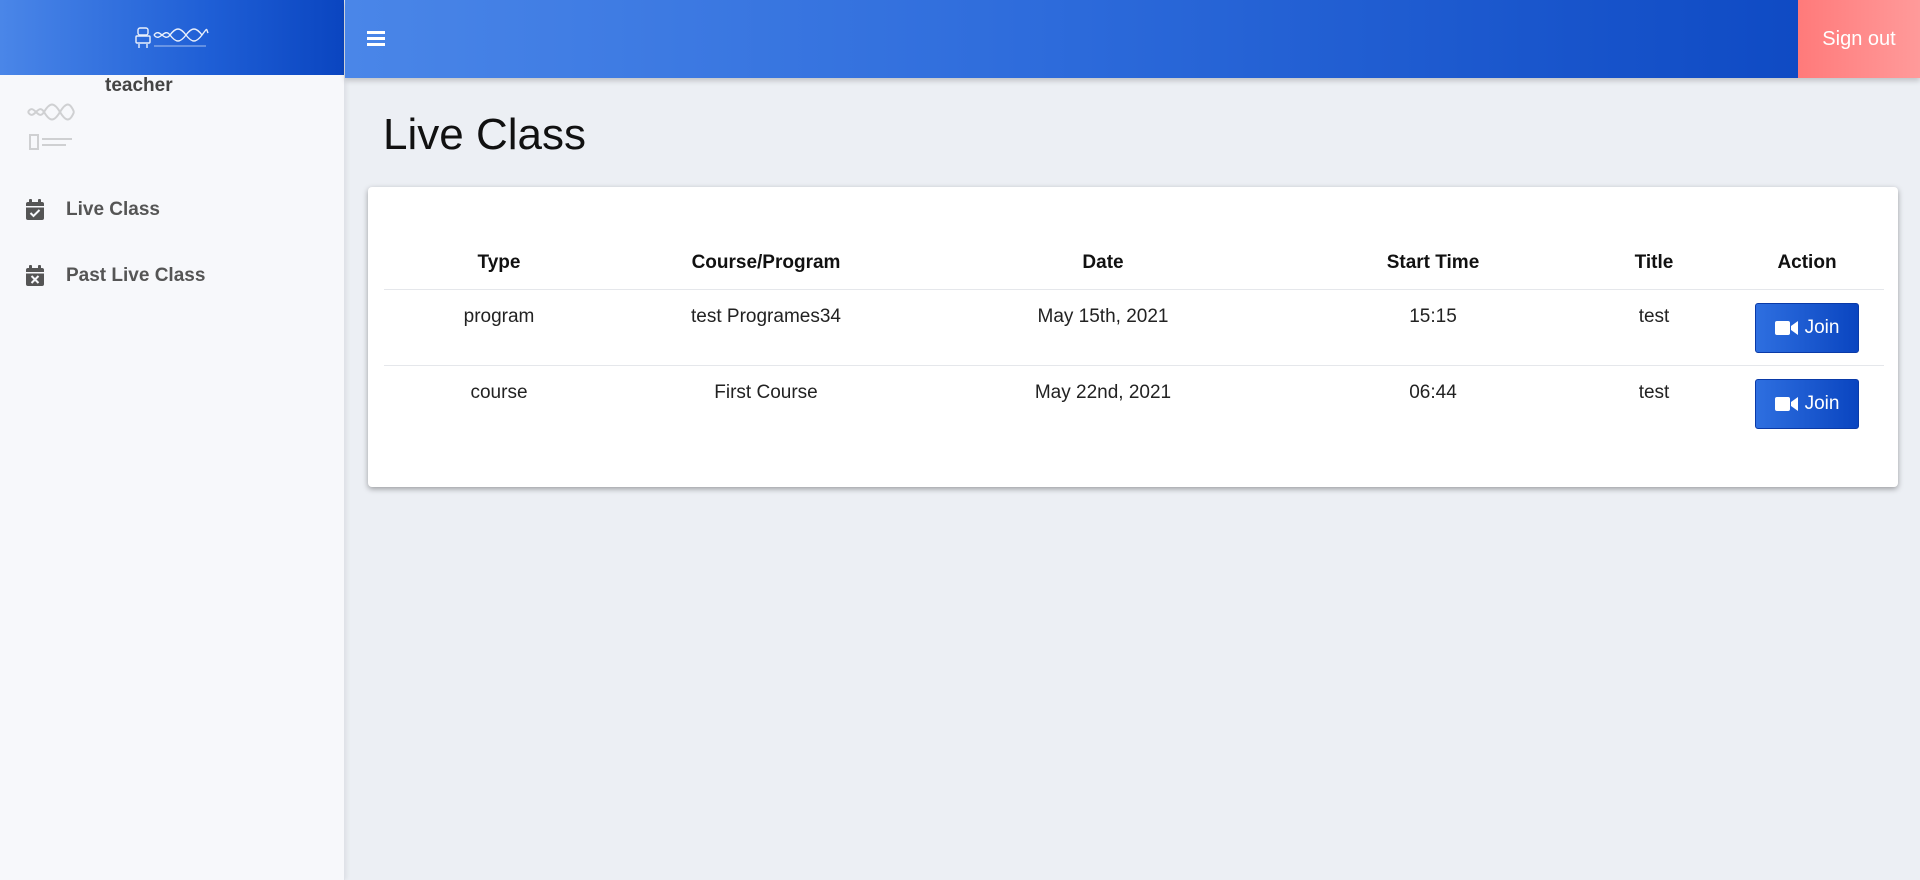 The image size is (1920, 880). What do you see at coordinates (499, 263) in the screenshot?
I see `column-header-type: Type` at bounding box center [499, 263].